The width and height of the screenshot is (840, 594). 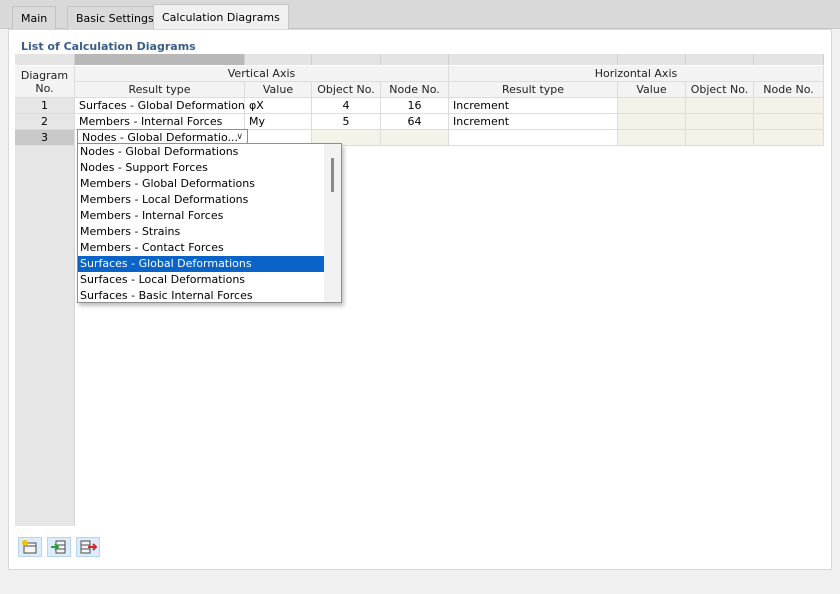 What do you see at coordinates (278, 122) in the screenshot?
I see `v-value-cell: My` at bounding box center [278, 122].